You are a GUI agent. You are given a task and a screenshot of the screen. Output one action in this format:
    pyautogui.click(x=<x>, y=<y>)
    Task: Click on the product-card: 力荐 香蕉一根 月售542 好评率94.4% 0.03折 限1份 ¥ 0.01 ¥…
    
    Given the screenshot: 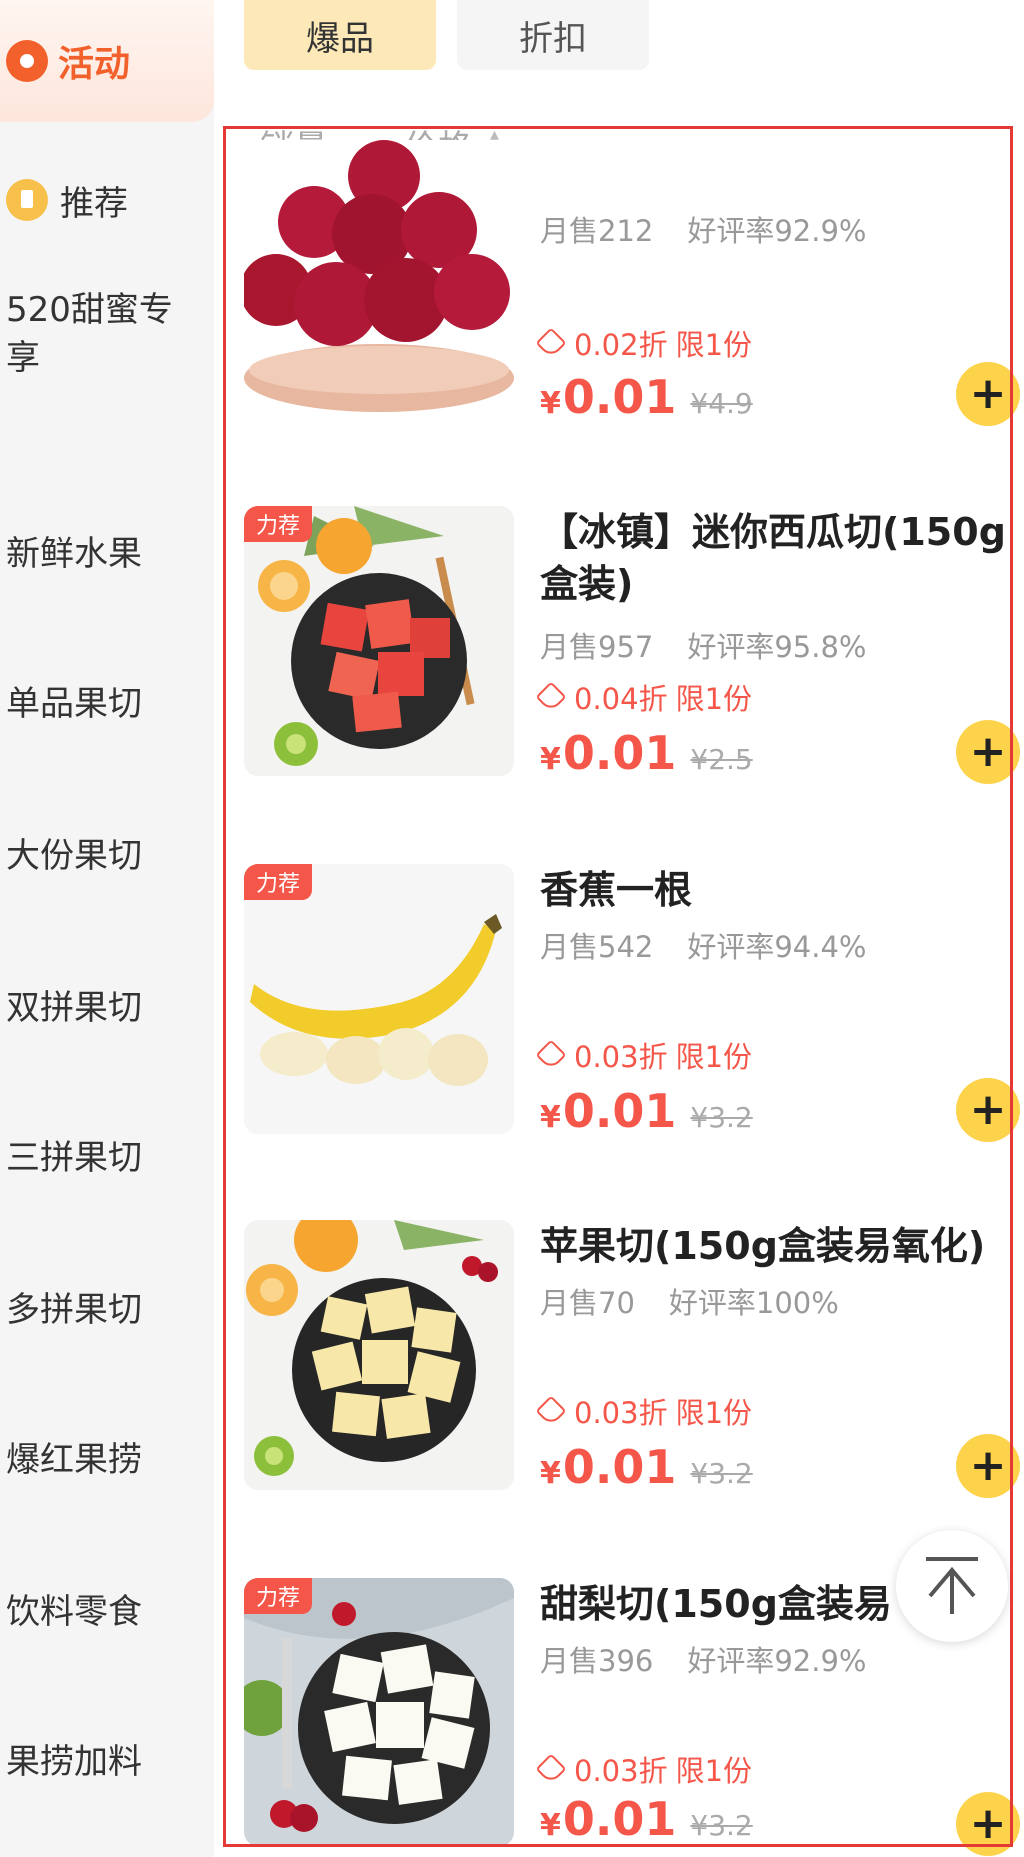 What is the action you would take?
    pyautogui.click(x=634, y=1003)
    